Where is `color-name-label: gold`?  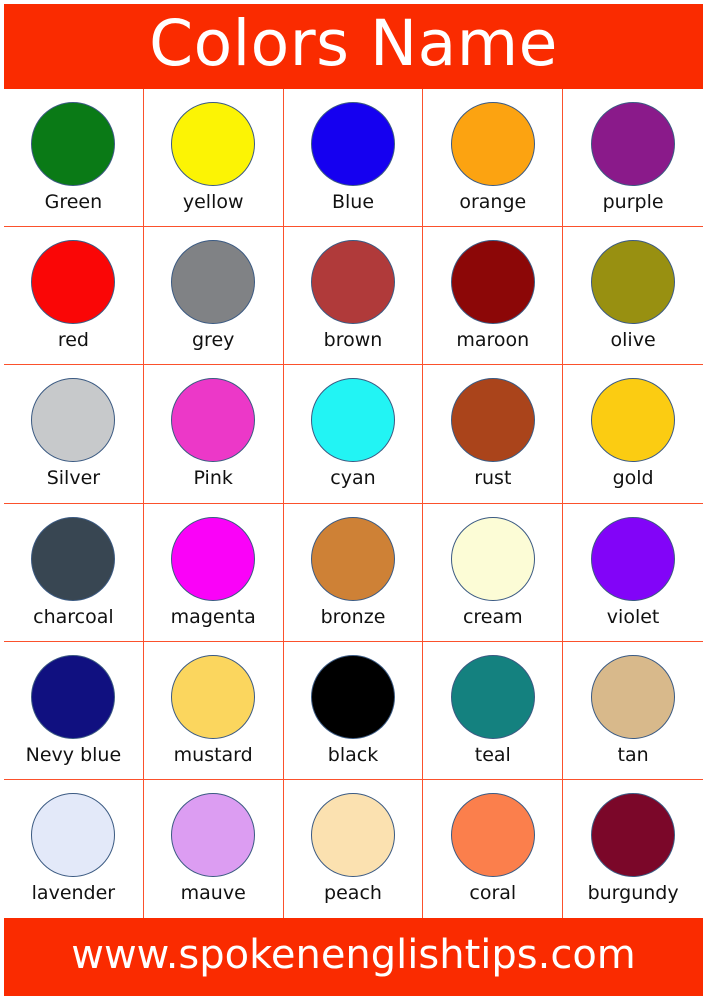
color-name-label: gold is located at coordinates (633, 478).